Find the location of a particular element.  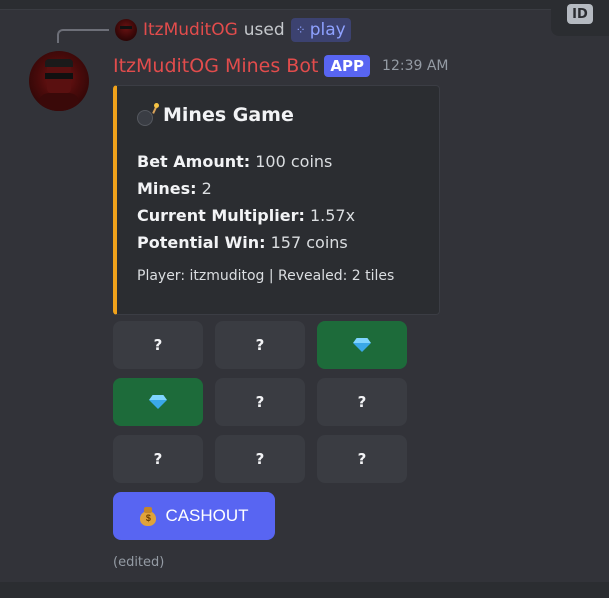

message-header: ItzMuditOG Mines Bot APP 12:39 AM is located at coordinates (280, 66).